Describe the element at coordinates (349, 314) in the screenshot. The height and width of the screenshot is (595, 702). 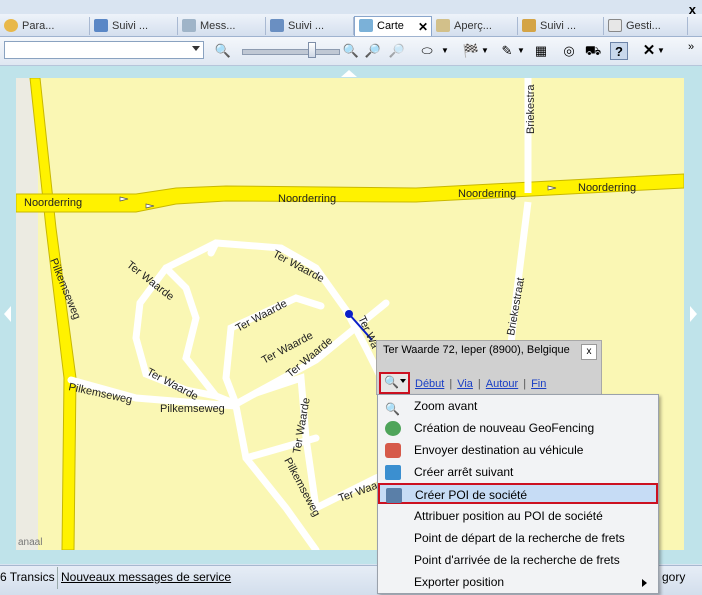
I see `selected-position-marker` at that location.